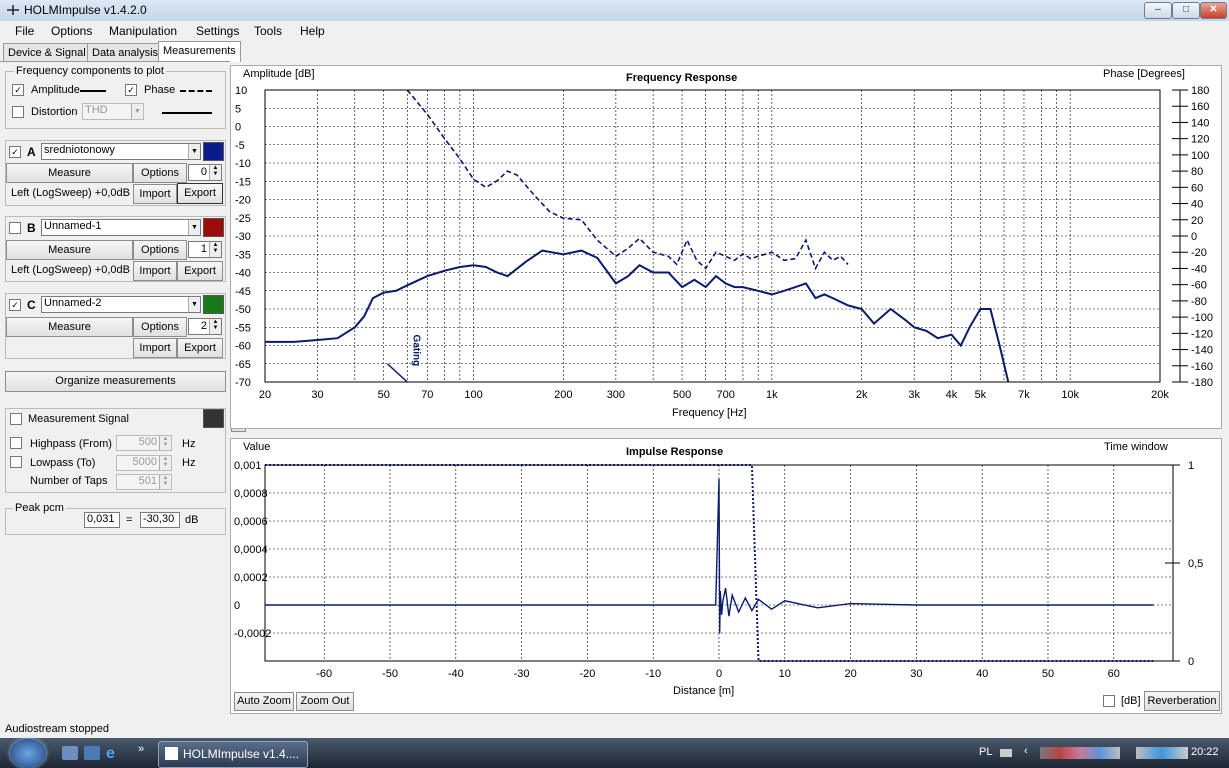 This screenshot has width=1229, height=768. I want to click on y-tick-label: -70, so click(243, 383).